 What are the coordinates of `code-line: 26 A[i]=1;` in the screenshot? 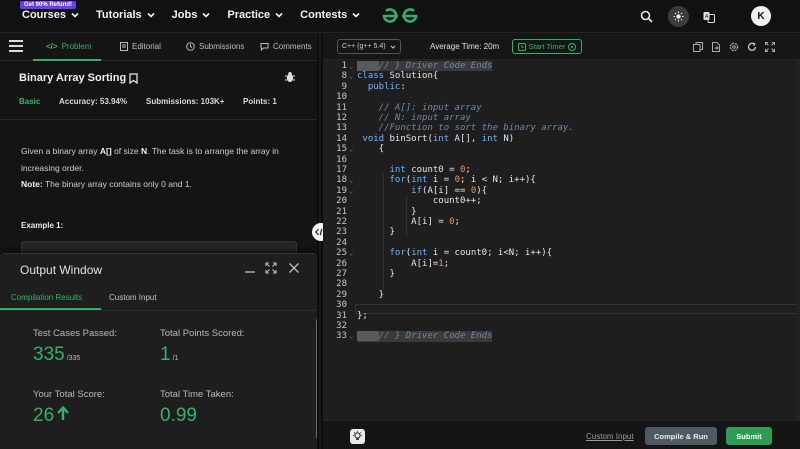 It's located at (561, 264).